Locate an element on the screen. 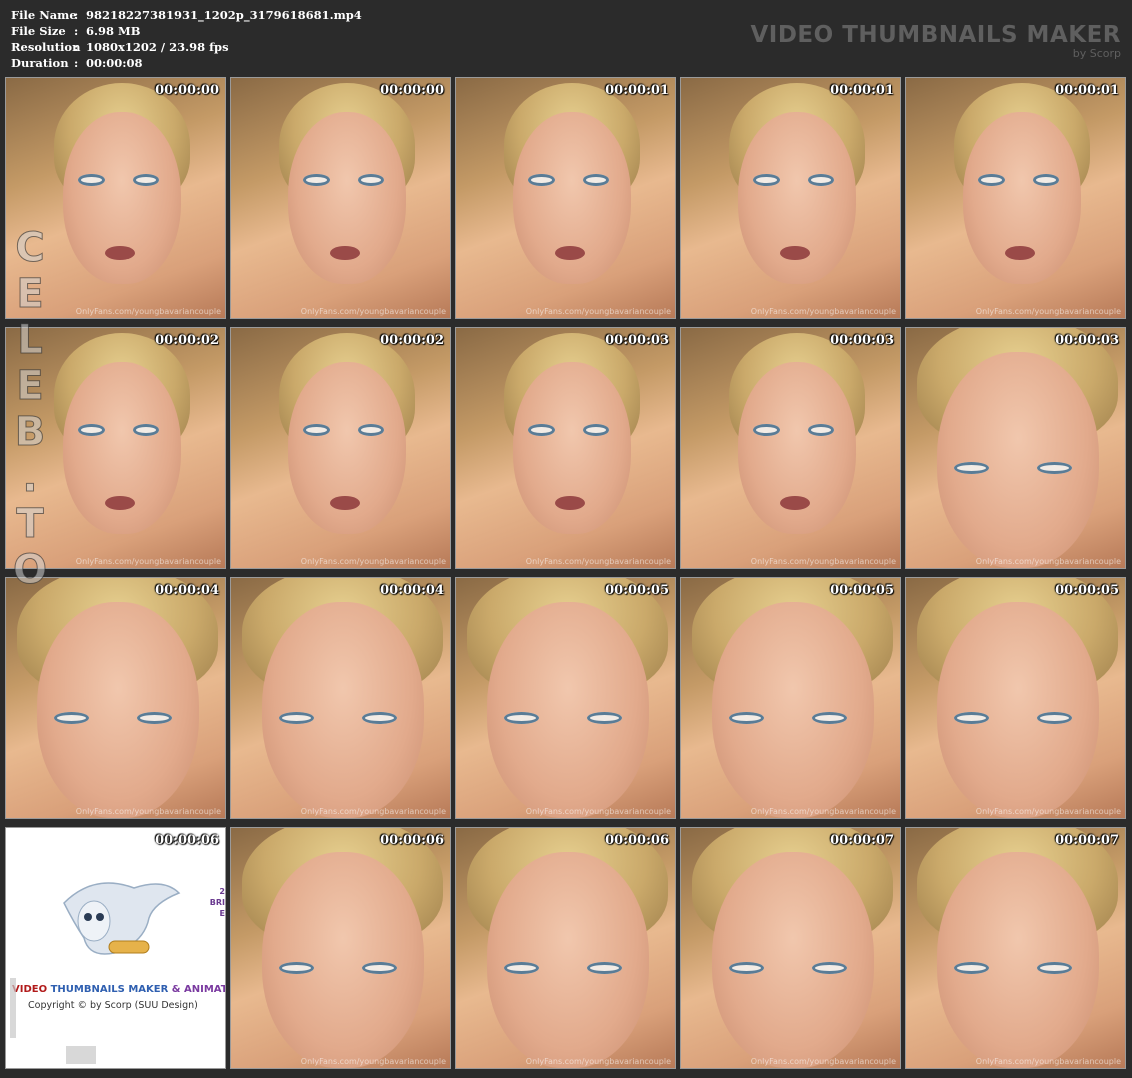 The width and height of the screenshot is (1132, 1078). brand-logo: VIDEO THUMBNAILS MAKER by Scorp is located at coordinates (935, 41).